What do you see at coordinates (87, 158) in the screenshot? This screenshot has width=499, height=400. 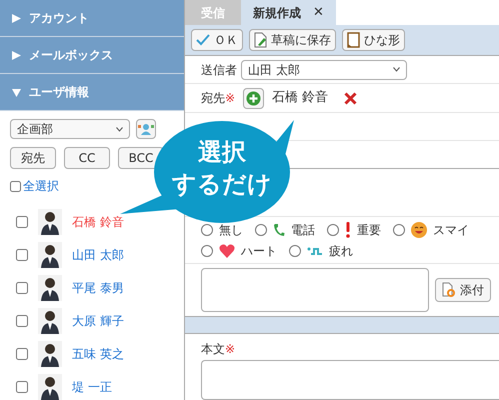 I see `recipient-button: CC` at bounding box center [87, 158].